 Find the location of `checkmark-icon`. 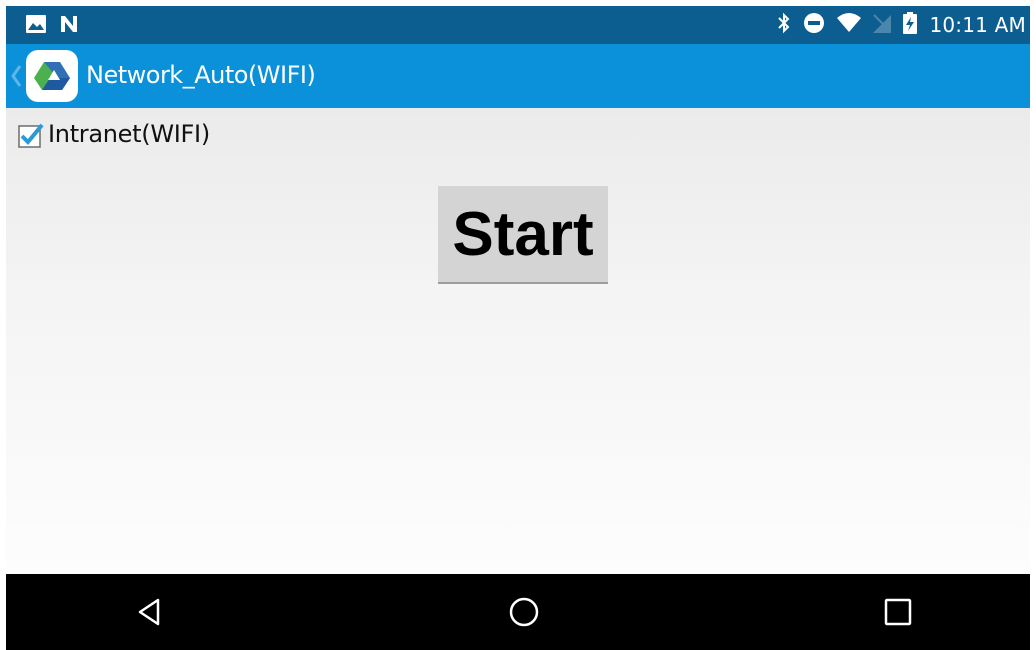

checkmark-icon is located at coordinates (31, 135).